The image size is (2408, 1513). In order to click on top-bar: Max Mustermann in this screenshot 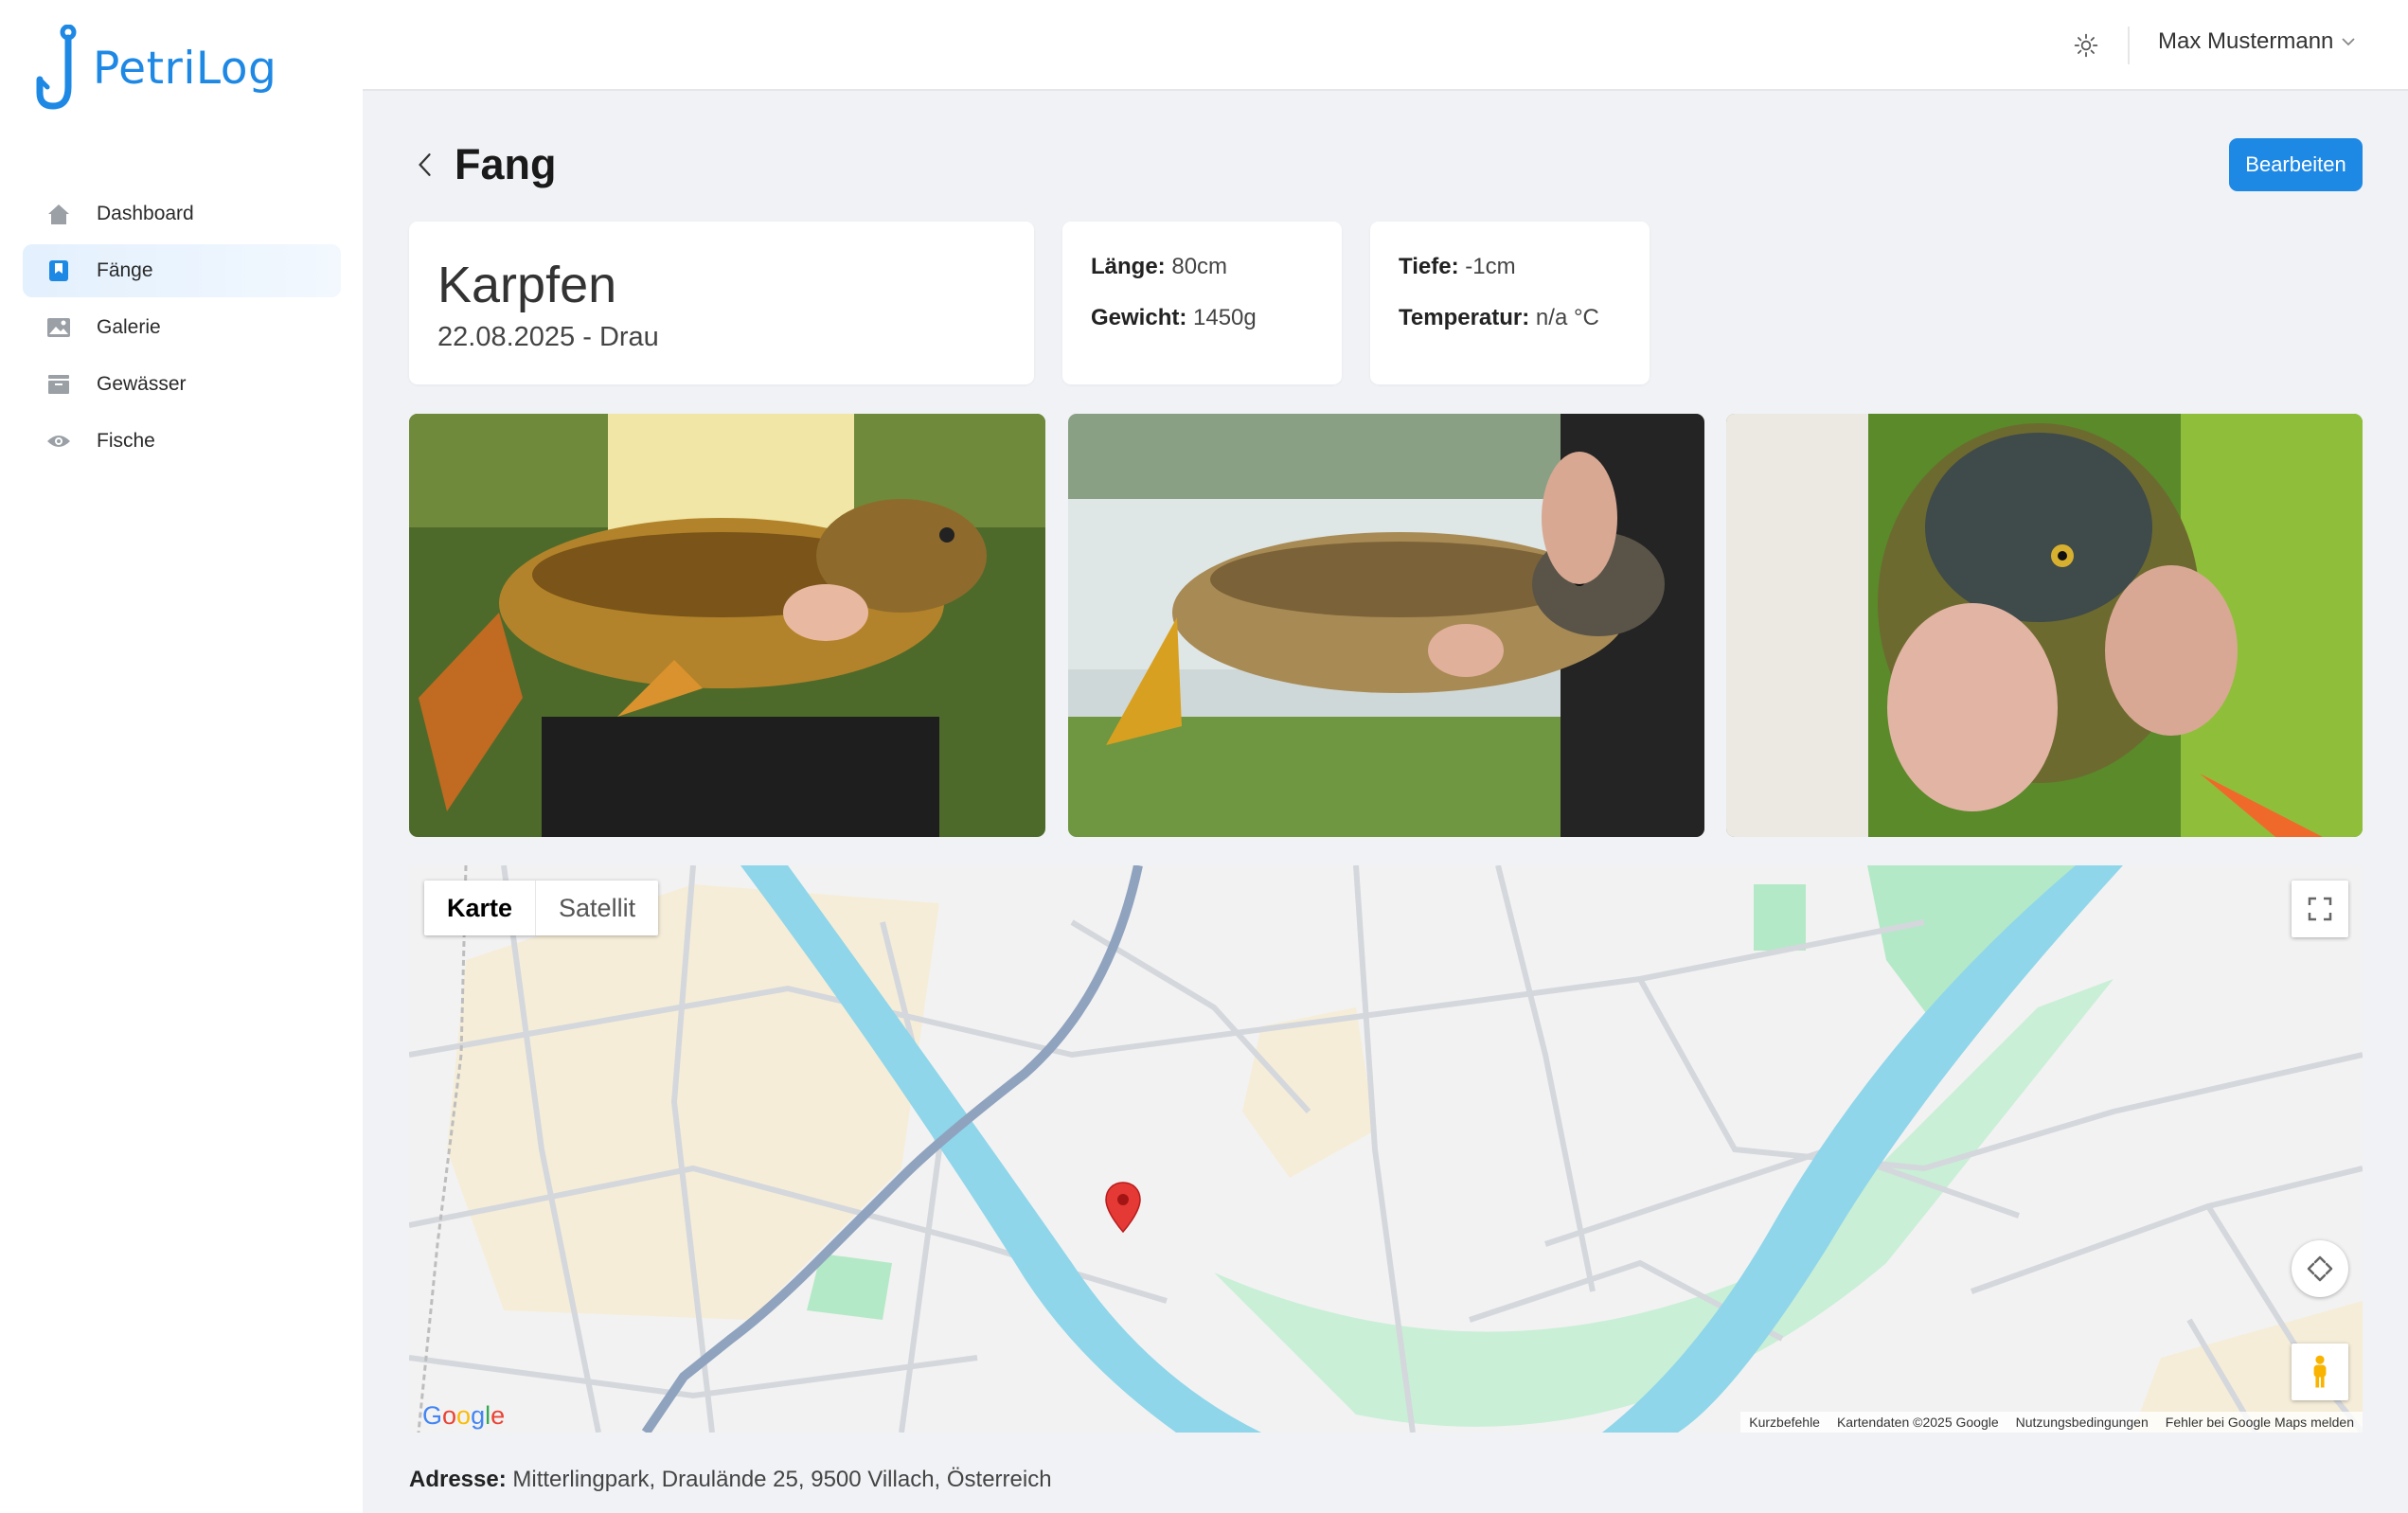, I will do `click(1385, 45)`.